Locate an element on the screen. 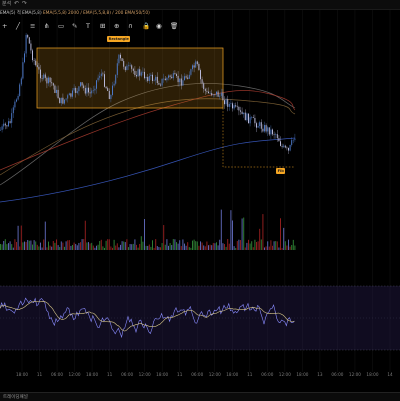 The height and width of the screenshot is (401, 400). analysis-menu: 분석 is located at coordinates (6, 3).